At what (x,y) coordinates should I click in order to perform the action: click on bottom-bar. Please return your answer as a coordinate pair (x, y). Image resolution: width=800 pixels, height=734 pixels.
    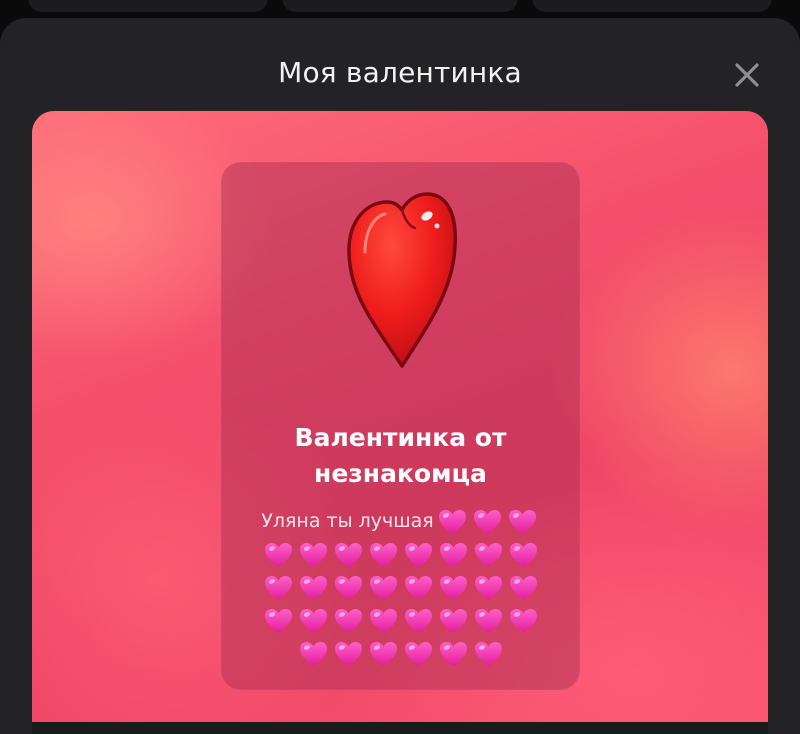
    Looking at the image, I should click on (400, 728).